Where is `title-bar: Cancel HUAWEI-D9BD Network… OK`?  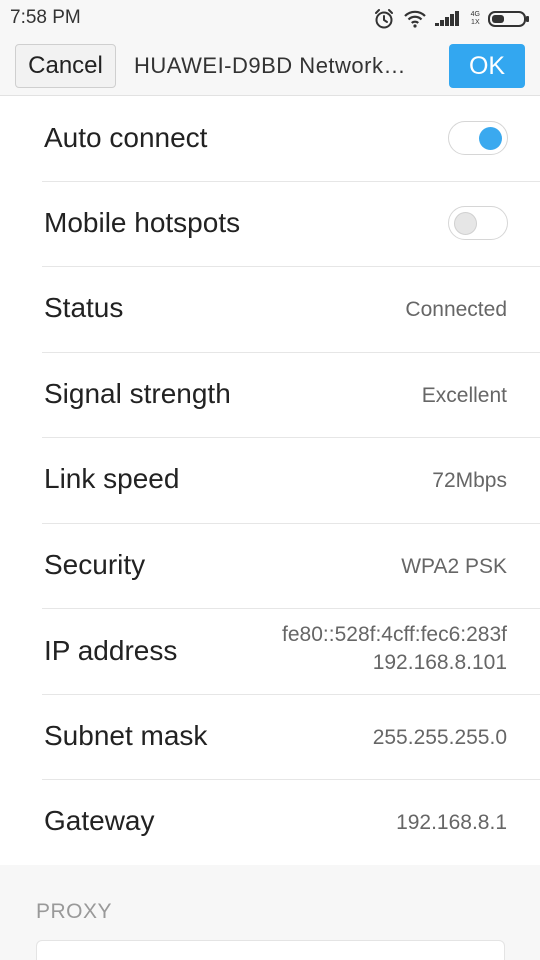
title-bar: Cancel HUAWEI-D9BD Network… OK is located at coordinates (270, 66).